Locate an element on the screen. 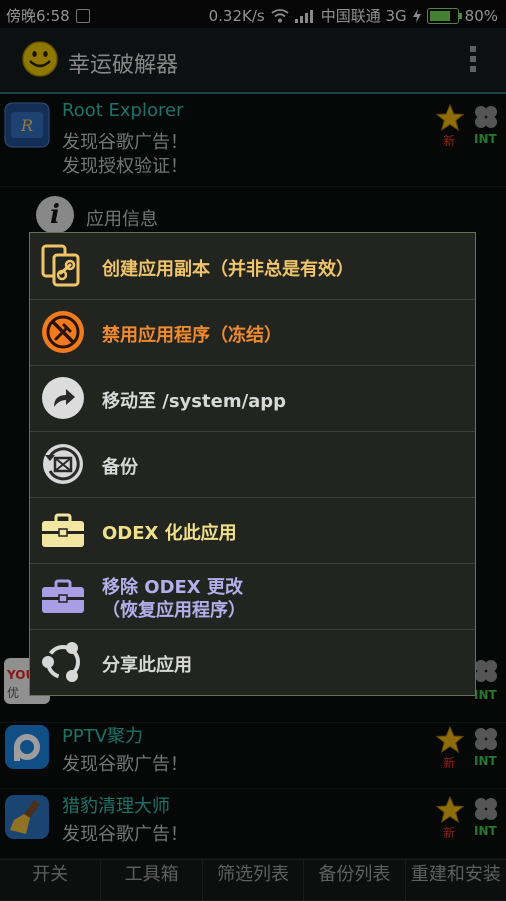 Image resolution: width=506 pixels, height=901 pixels. disable-icon is located at coordinates (63, 332).